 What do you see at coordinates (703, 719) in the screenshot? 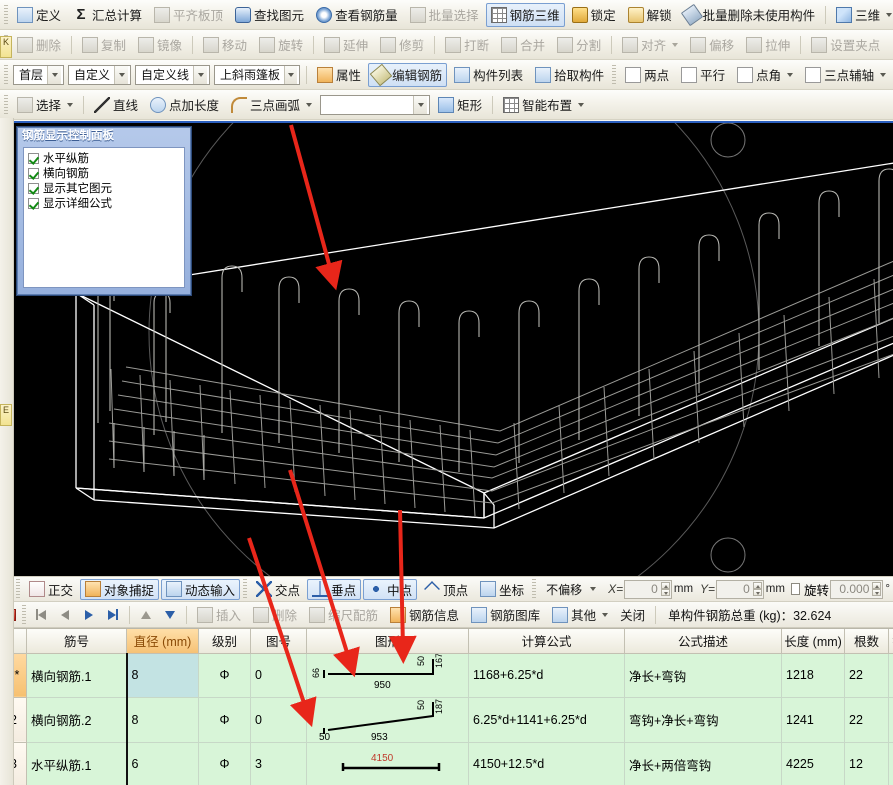
I see `cell-description: 弯钩+净长+弯钩` at bounding box center [703, 719].